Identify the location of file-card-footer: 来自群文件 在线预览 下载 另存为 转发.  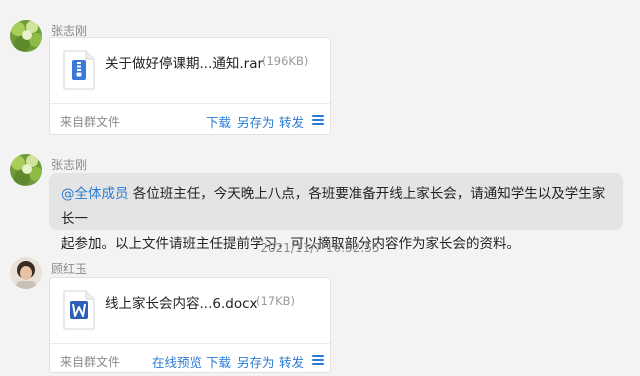
(190, 359).